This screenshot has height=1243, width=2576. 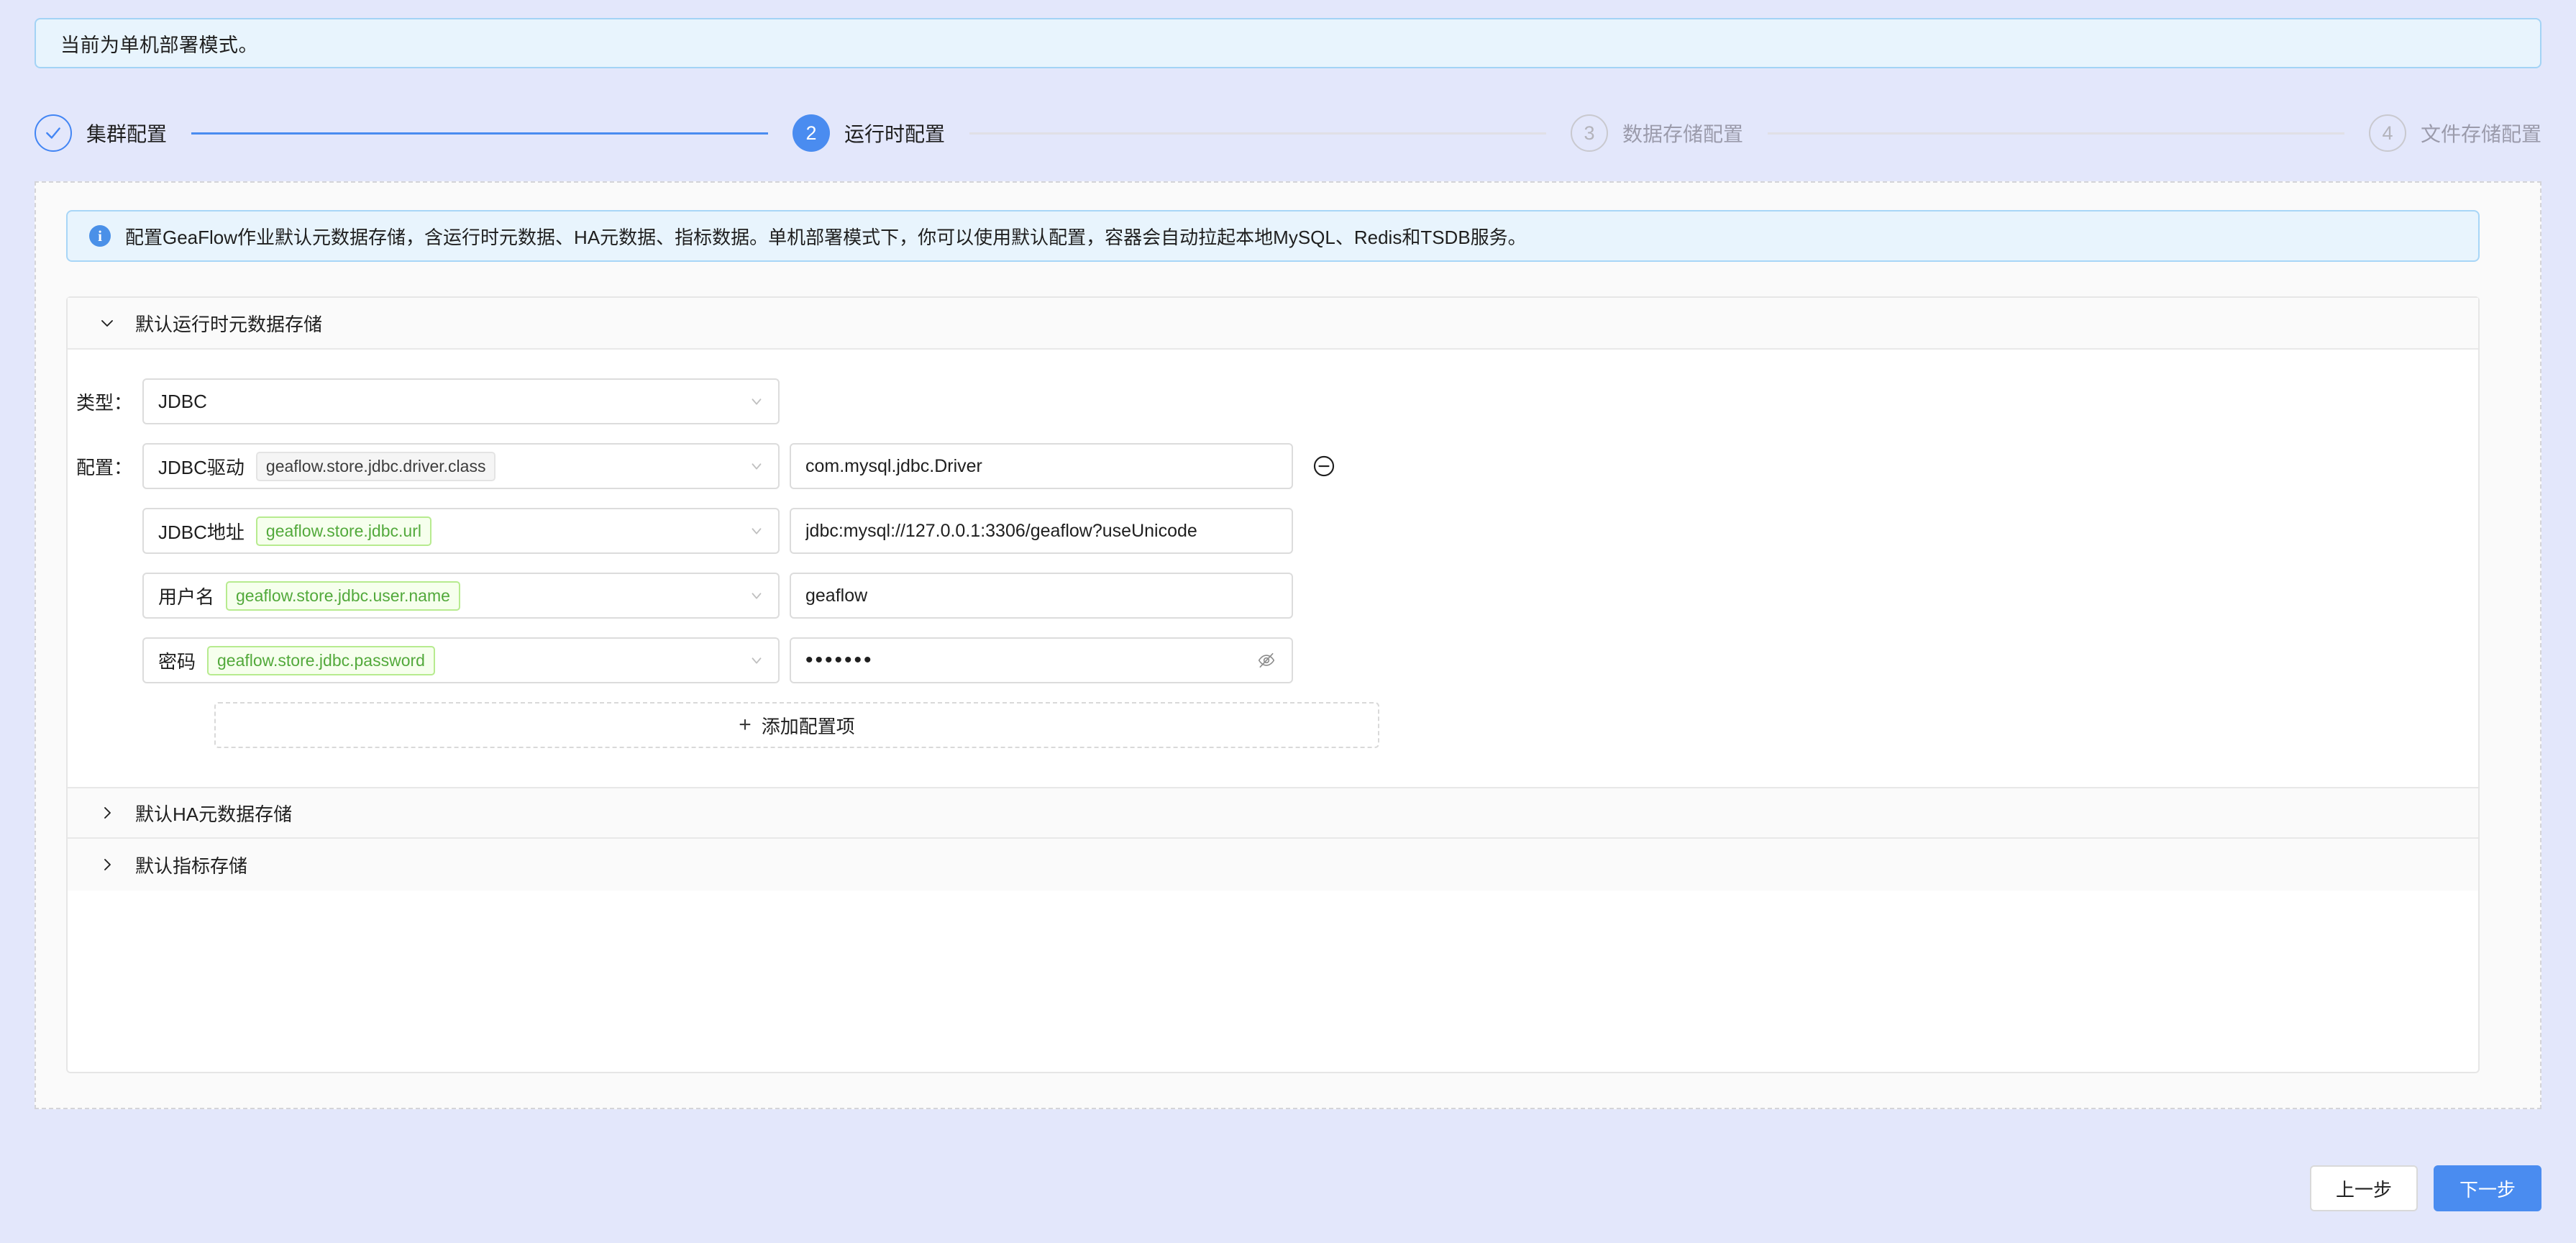 I want to click on config-key-name-3: 密码, so click(x=177, y=661).